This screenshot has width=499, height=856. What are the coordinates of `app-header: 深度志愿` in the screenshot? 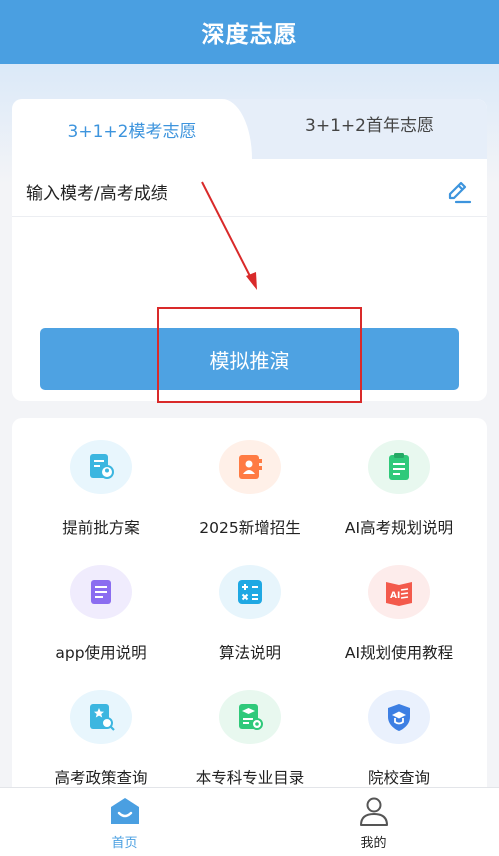 It's located at (249, 32).